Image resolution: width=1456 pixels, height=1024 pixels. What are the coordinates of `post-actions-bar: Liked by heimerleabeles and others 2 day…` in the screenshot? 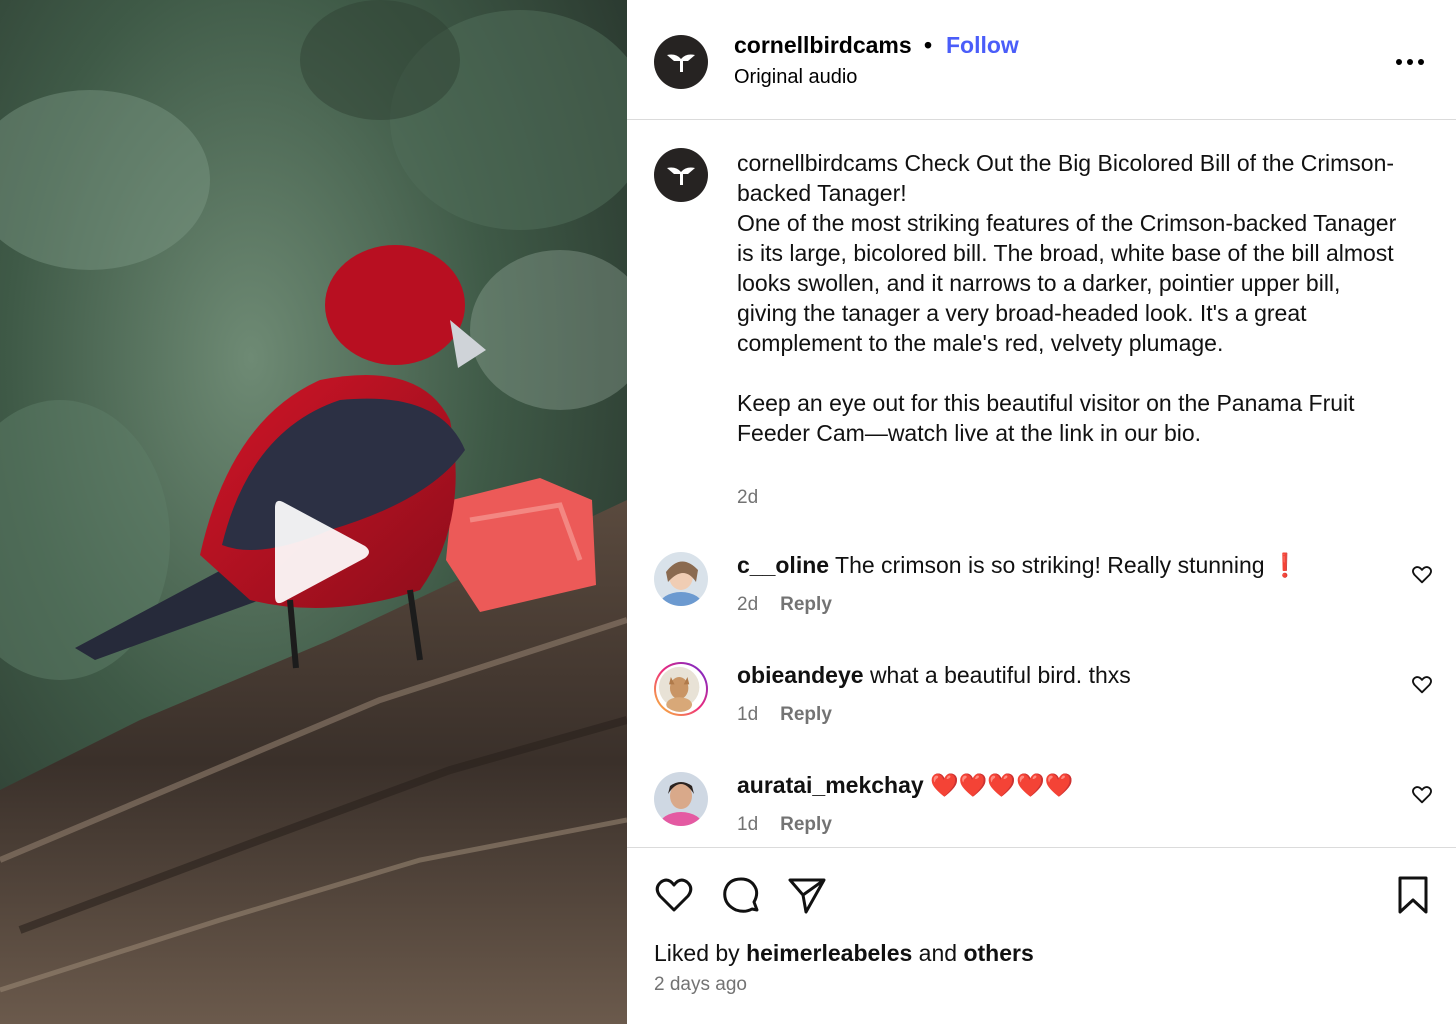 It's located at (1041, 933).